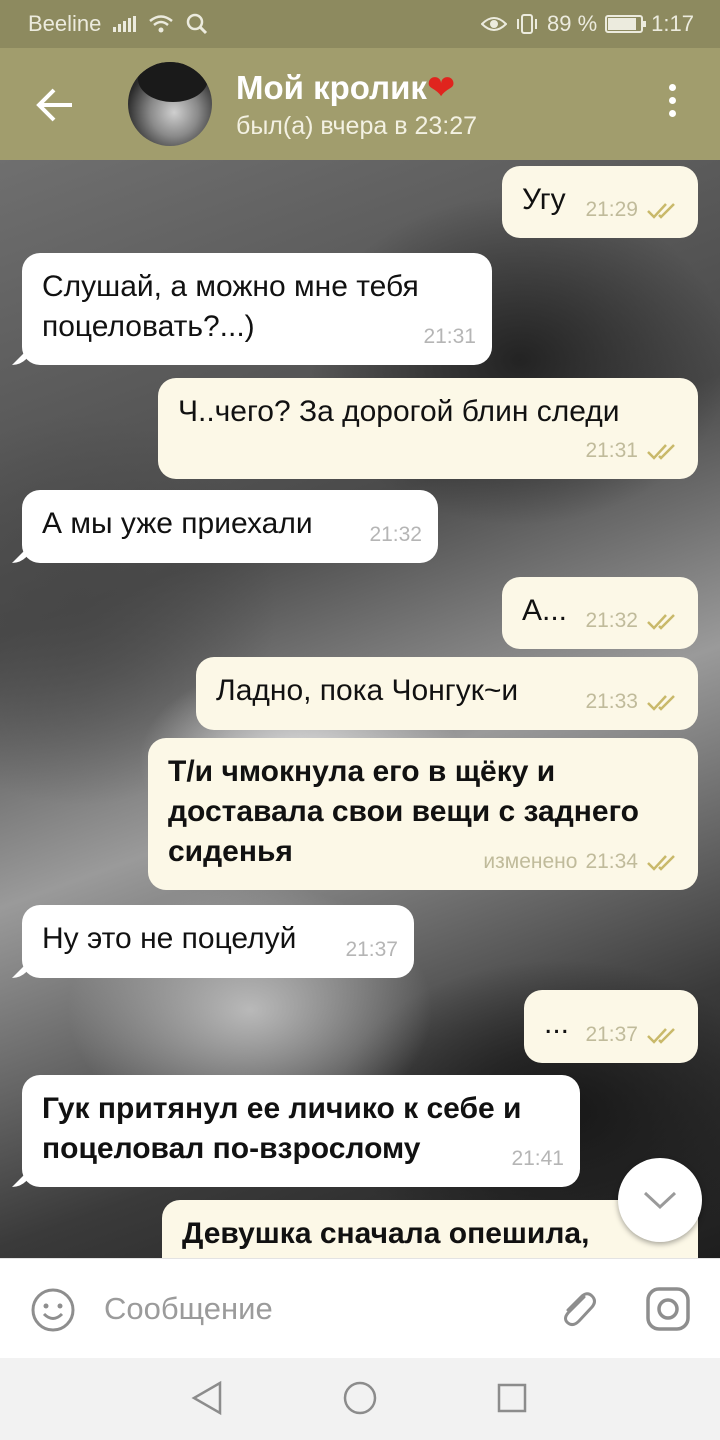 Image resolution: width=720 pixels, height=1440 pixels. What do you see at coordinates (357, 126) in the screenshot?
I see `last-seen-status: был(а) вчера в 23:27` at bounding box center [357, 126].